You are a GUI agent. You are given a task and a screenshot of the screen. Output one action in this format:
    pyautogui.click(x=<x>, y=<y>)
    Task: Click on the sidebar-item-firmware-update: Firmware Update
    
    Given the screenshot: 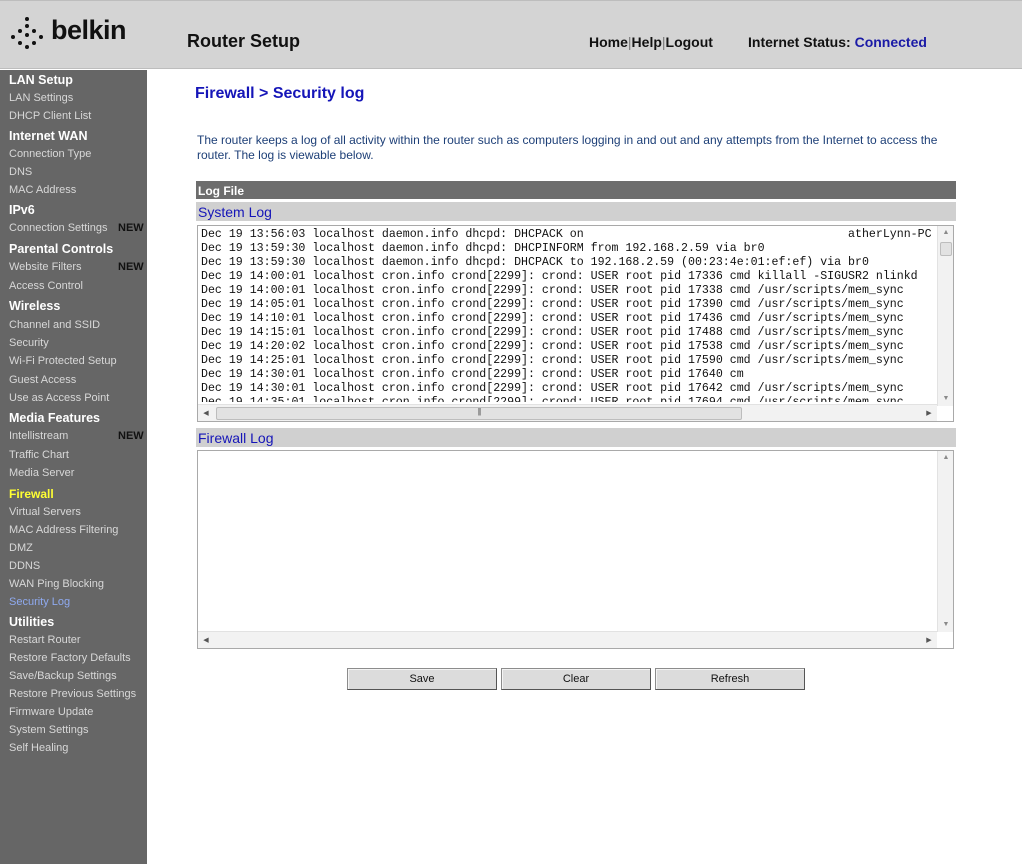 What is the action you would take?
    pyautogui.click(x=51, y=712)
    